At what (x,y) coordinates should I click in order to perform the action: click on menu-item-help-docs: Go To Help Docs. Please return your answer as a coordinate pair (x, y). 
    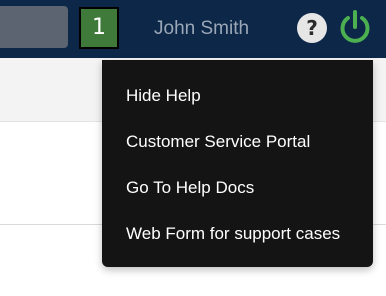
    Looking at the image, I should click on (237, 199).